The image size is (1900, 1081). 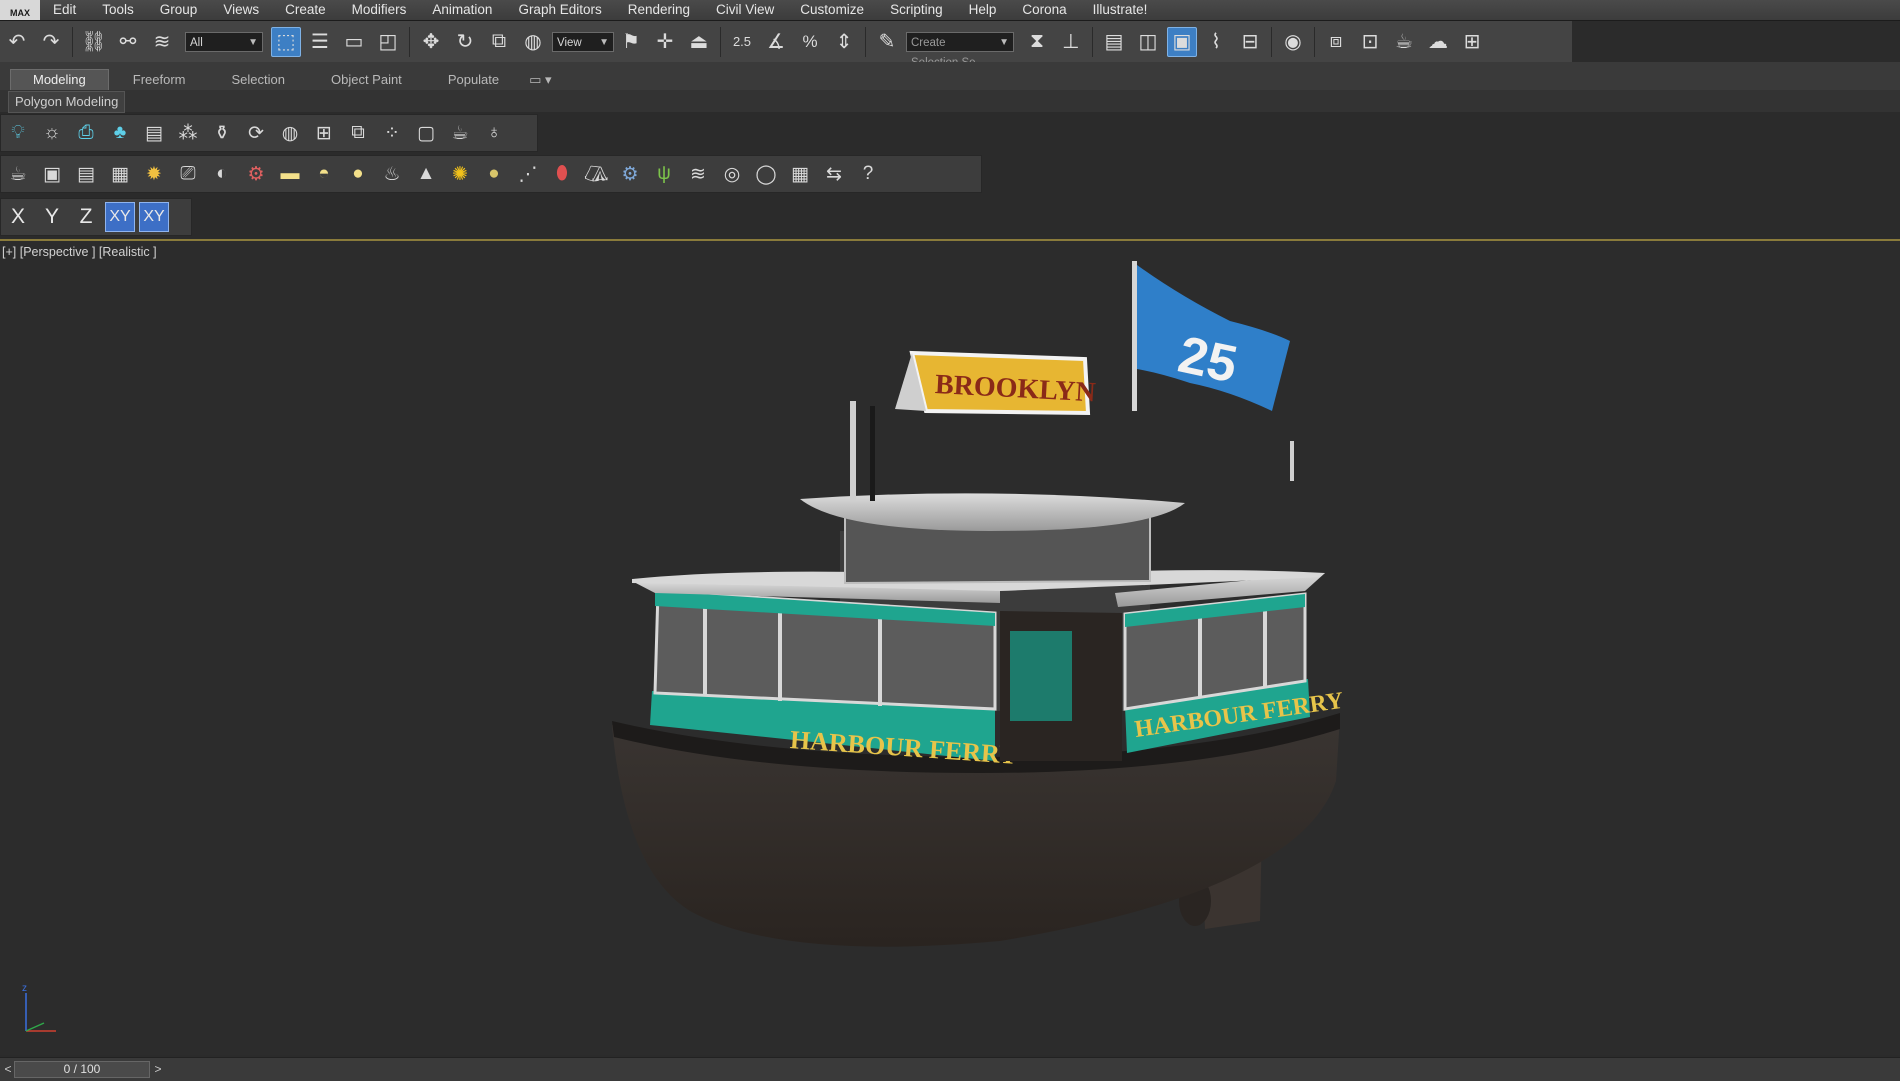 What do you see at coordinates (18, 174) in the screenshot?
I see `teapot-render-icon: ☕` at bounding box center [18, 174].